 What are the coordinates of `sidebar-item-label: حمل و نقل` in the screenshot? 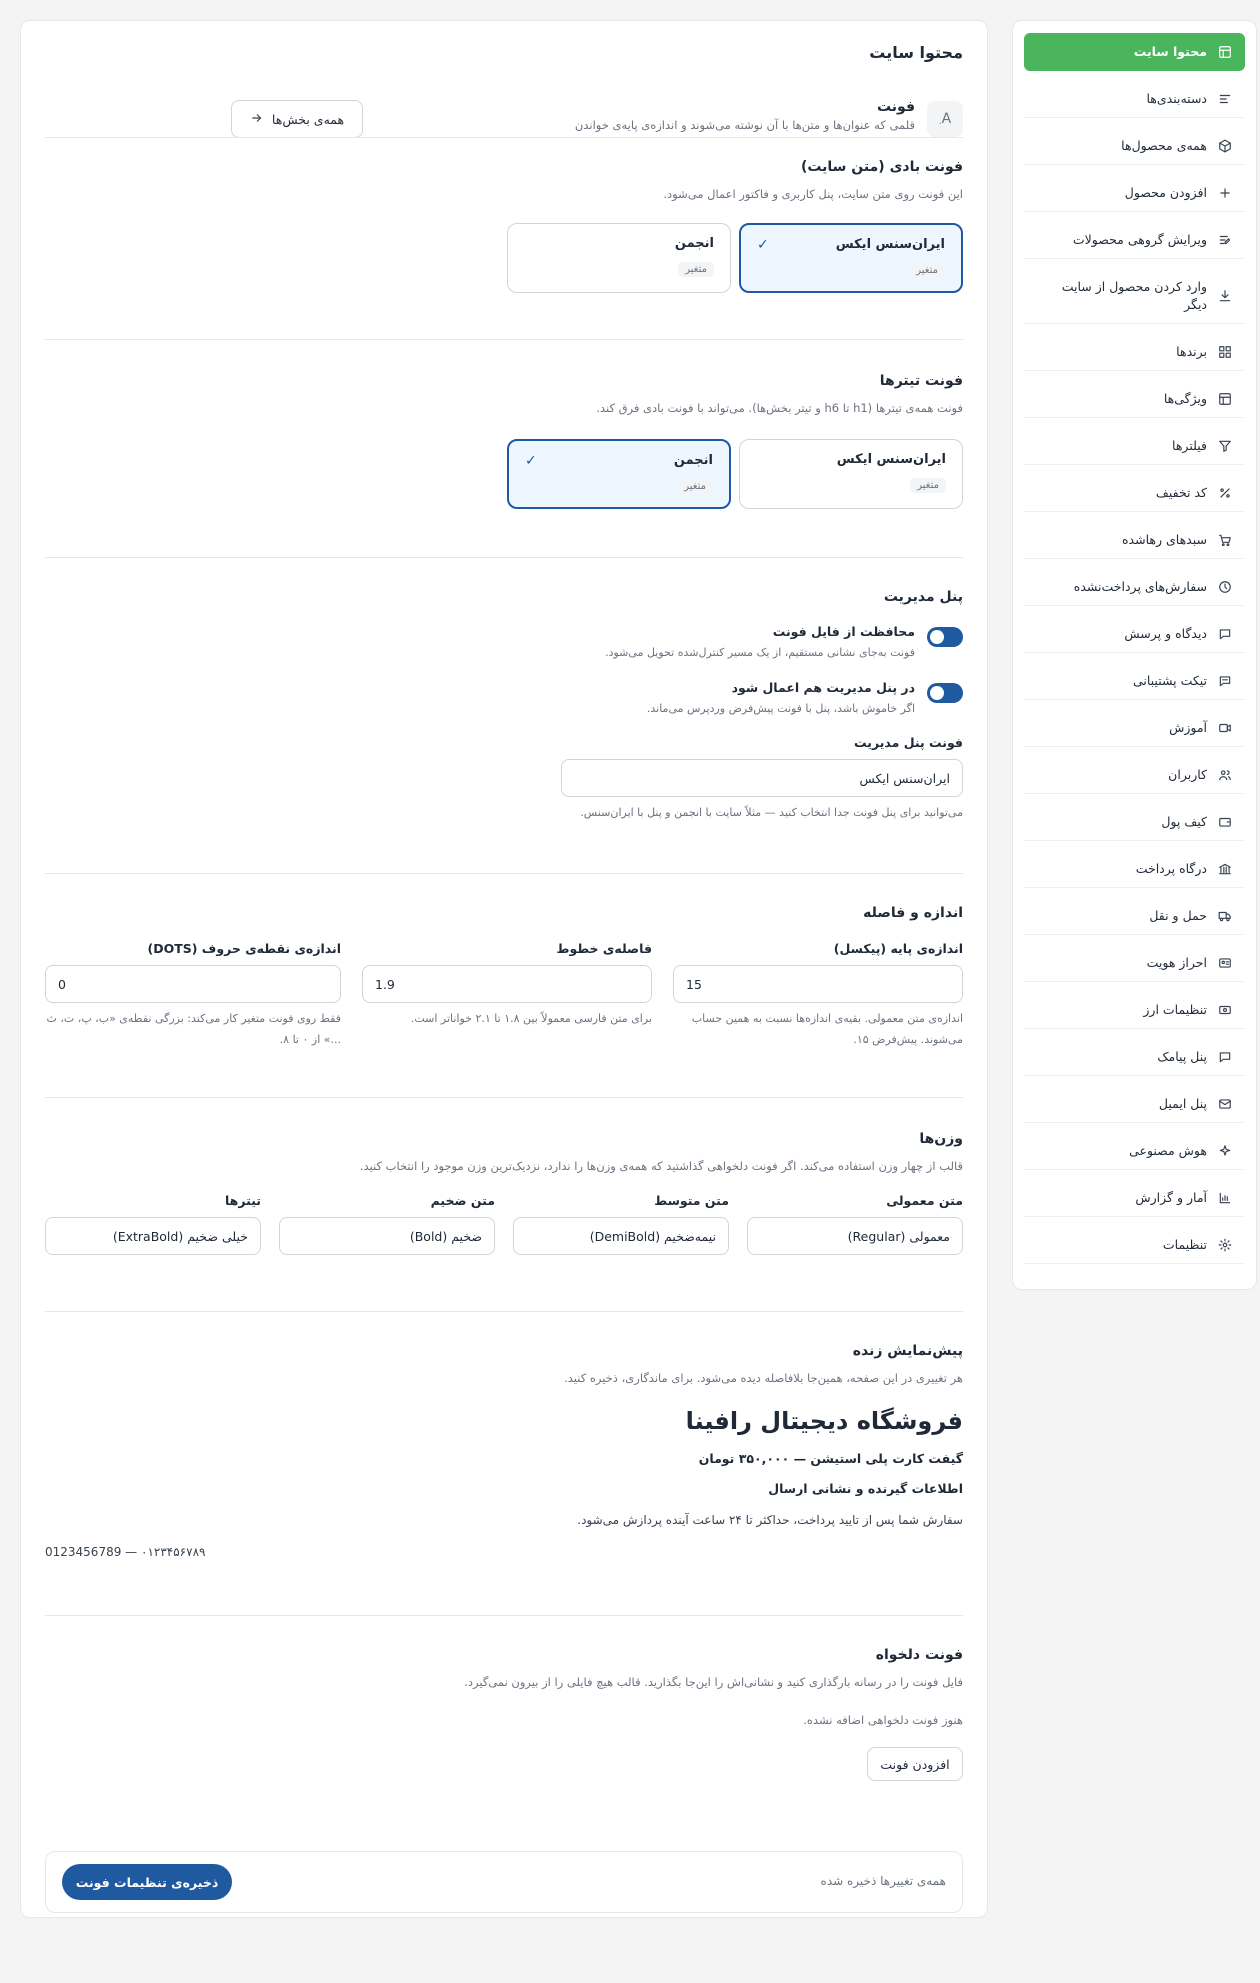 It's located at (1178, 915).